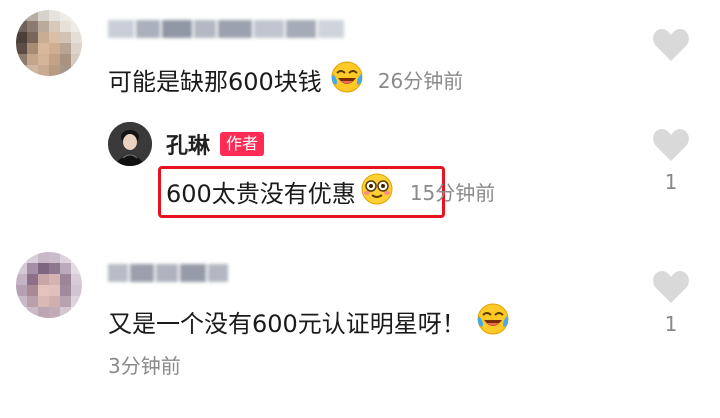 This screenshot has width=720, height=418. Describe the element at coordinates (188, 144) in the screenshot. I see `author-name: 孔琳` at that location.